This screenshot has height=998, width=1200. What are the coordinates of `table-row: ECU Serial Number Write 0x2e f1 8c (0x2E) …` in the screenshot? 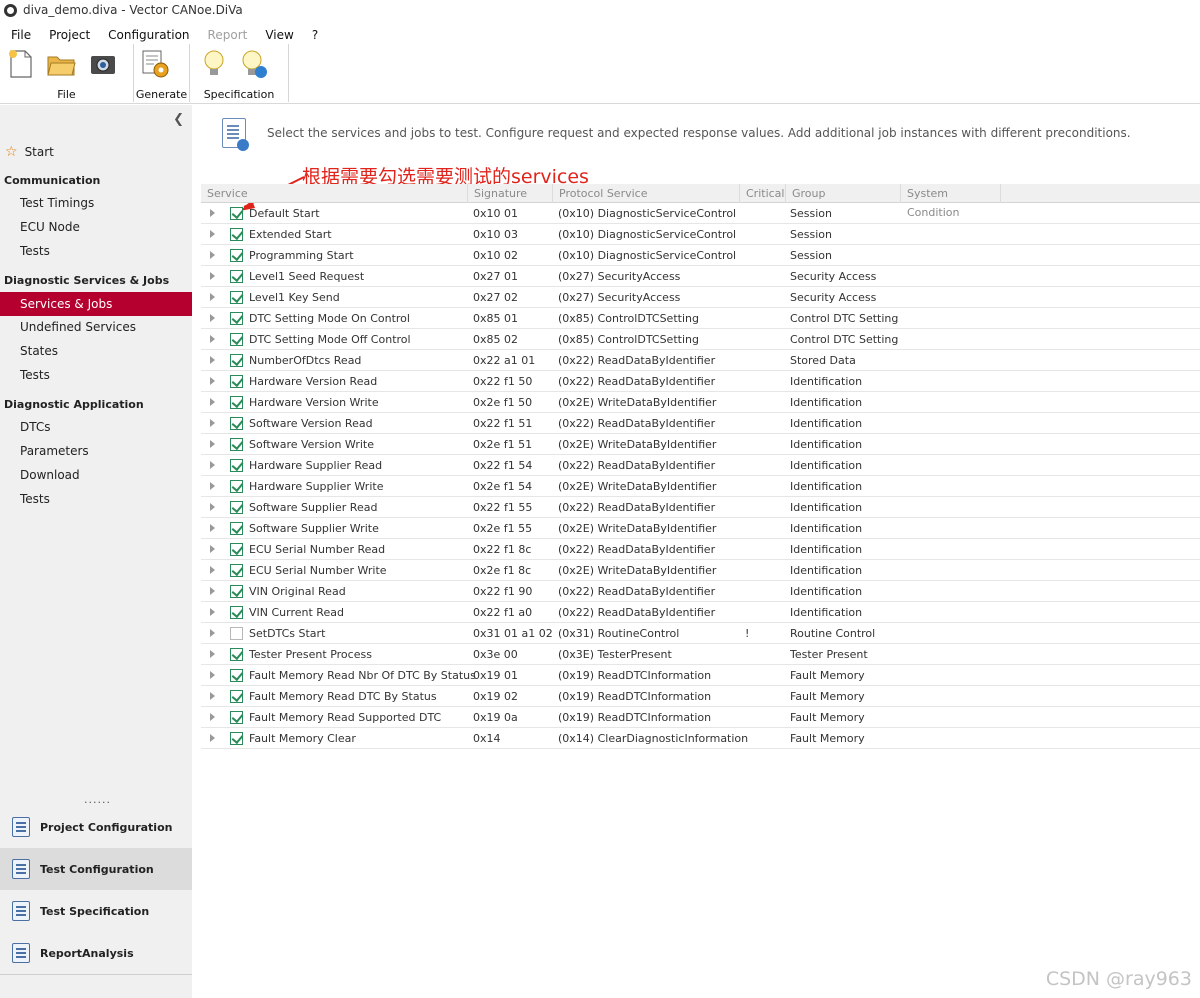 It's located at (700, 570).